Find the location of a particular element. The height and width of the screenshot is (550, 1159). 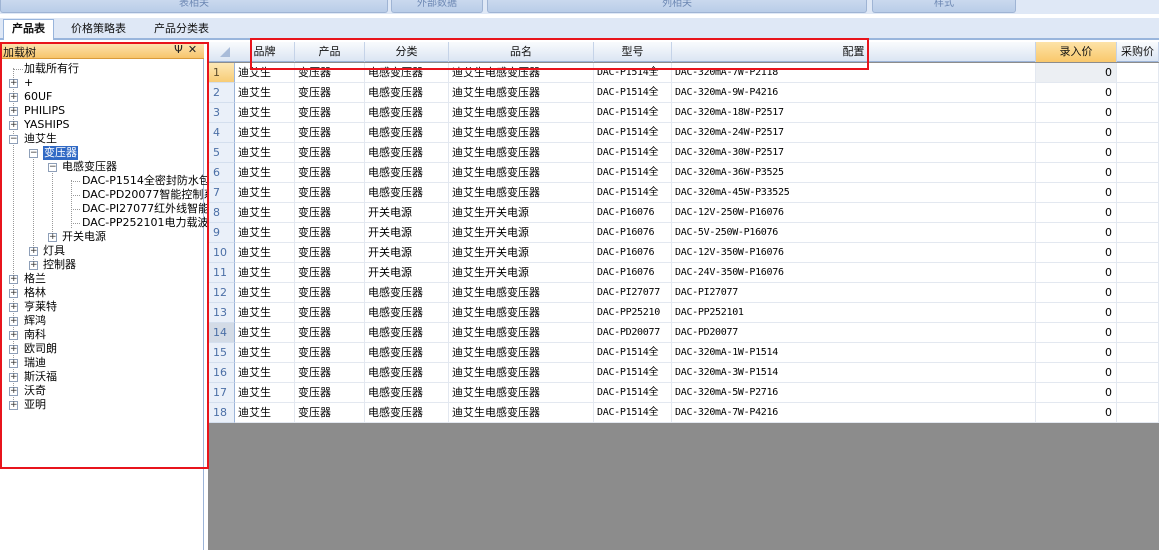

tree-node-controller: + 控制器 is located at coordinates (102, 265).